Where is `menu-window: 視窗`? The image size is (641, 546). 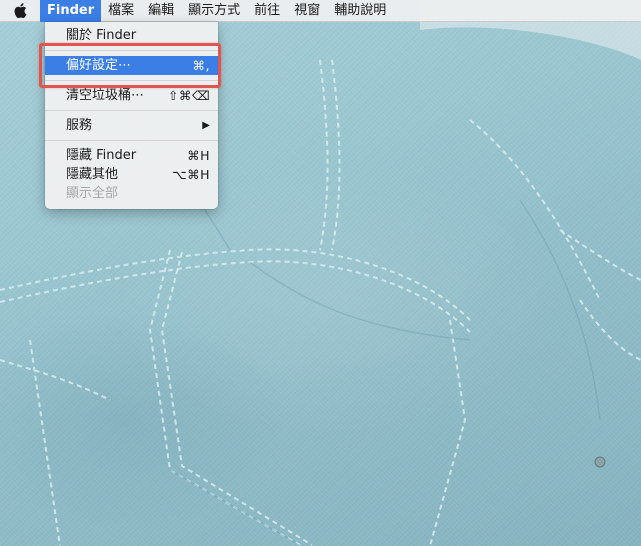 menu-window: 視窗 is located at coordinates (307, 11).